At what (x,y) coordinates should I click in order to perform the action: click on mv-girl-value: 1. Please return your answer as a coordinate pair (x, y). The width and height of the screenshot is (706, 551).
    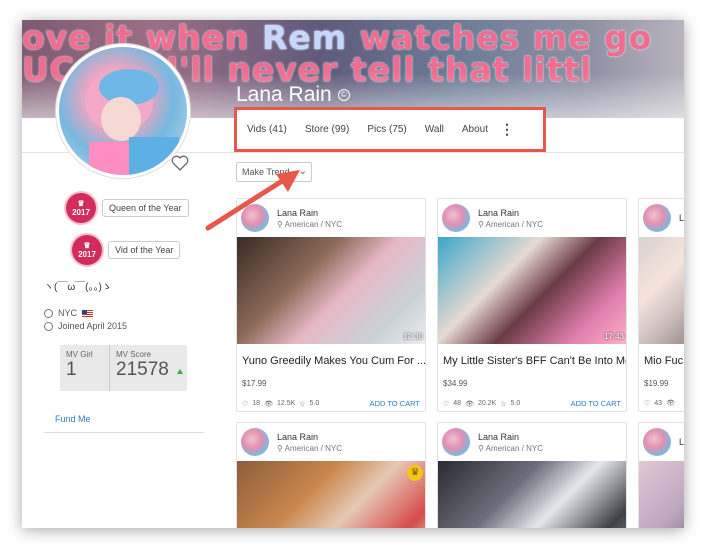
    Looking at the image, I should click on (71, 369).